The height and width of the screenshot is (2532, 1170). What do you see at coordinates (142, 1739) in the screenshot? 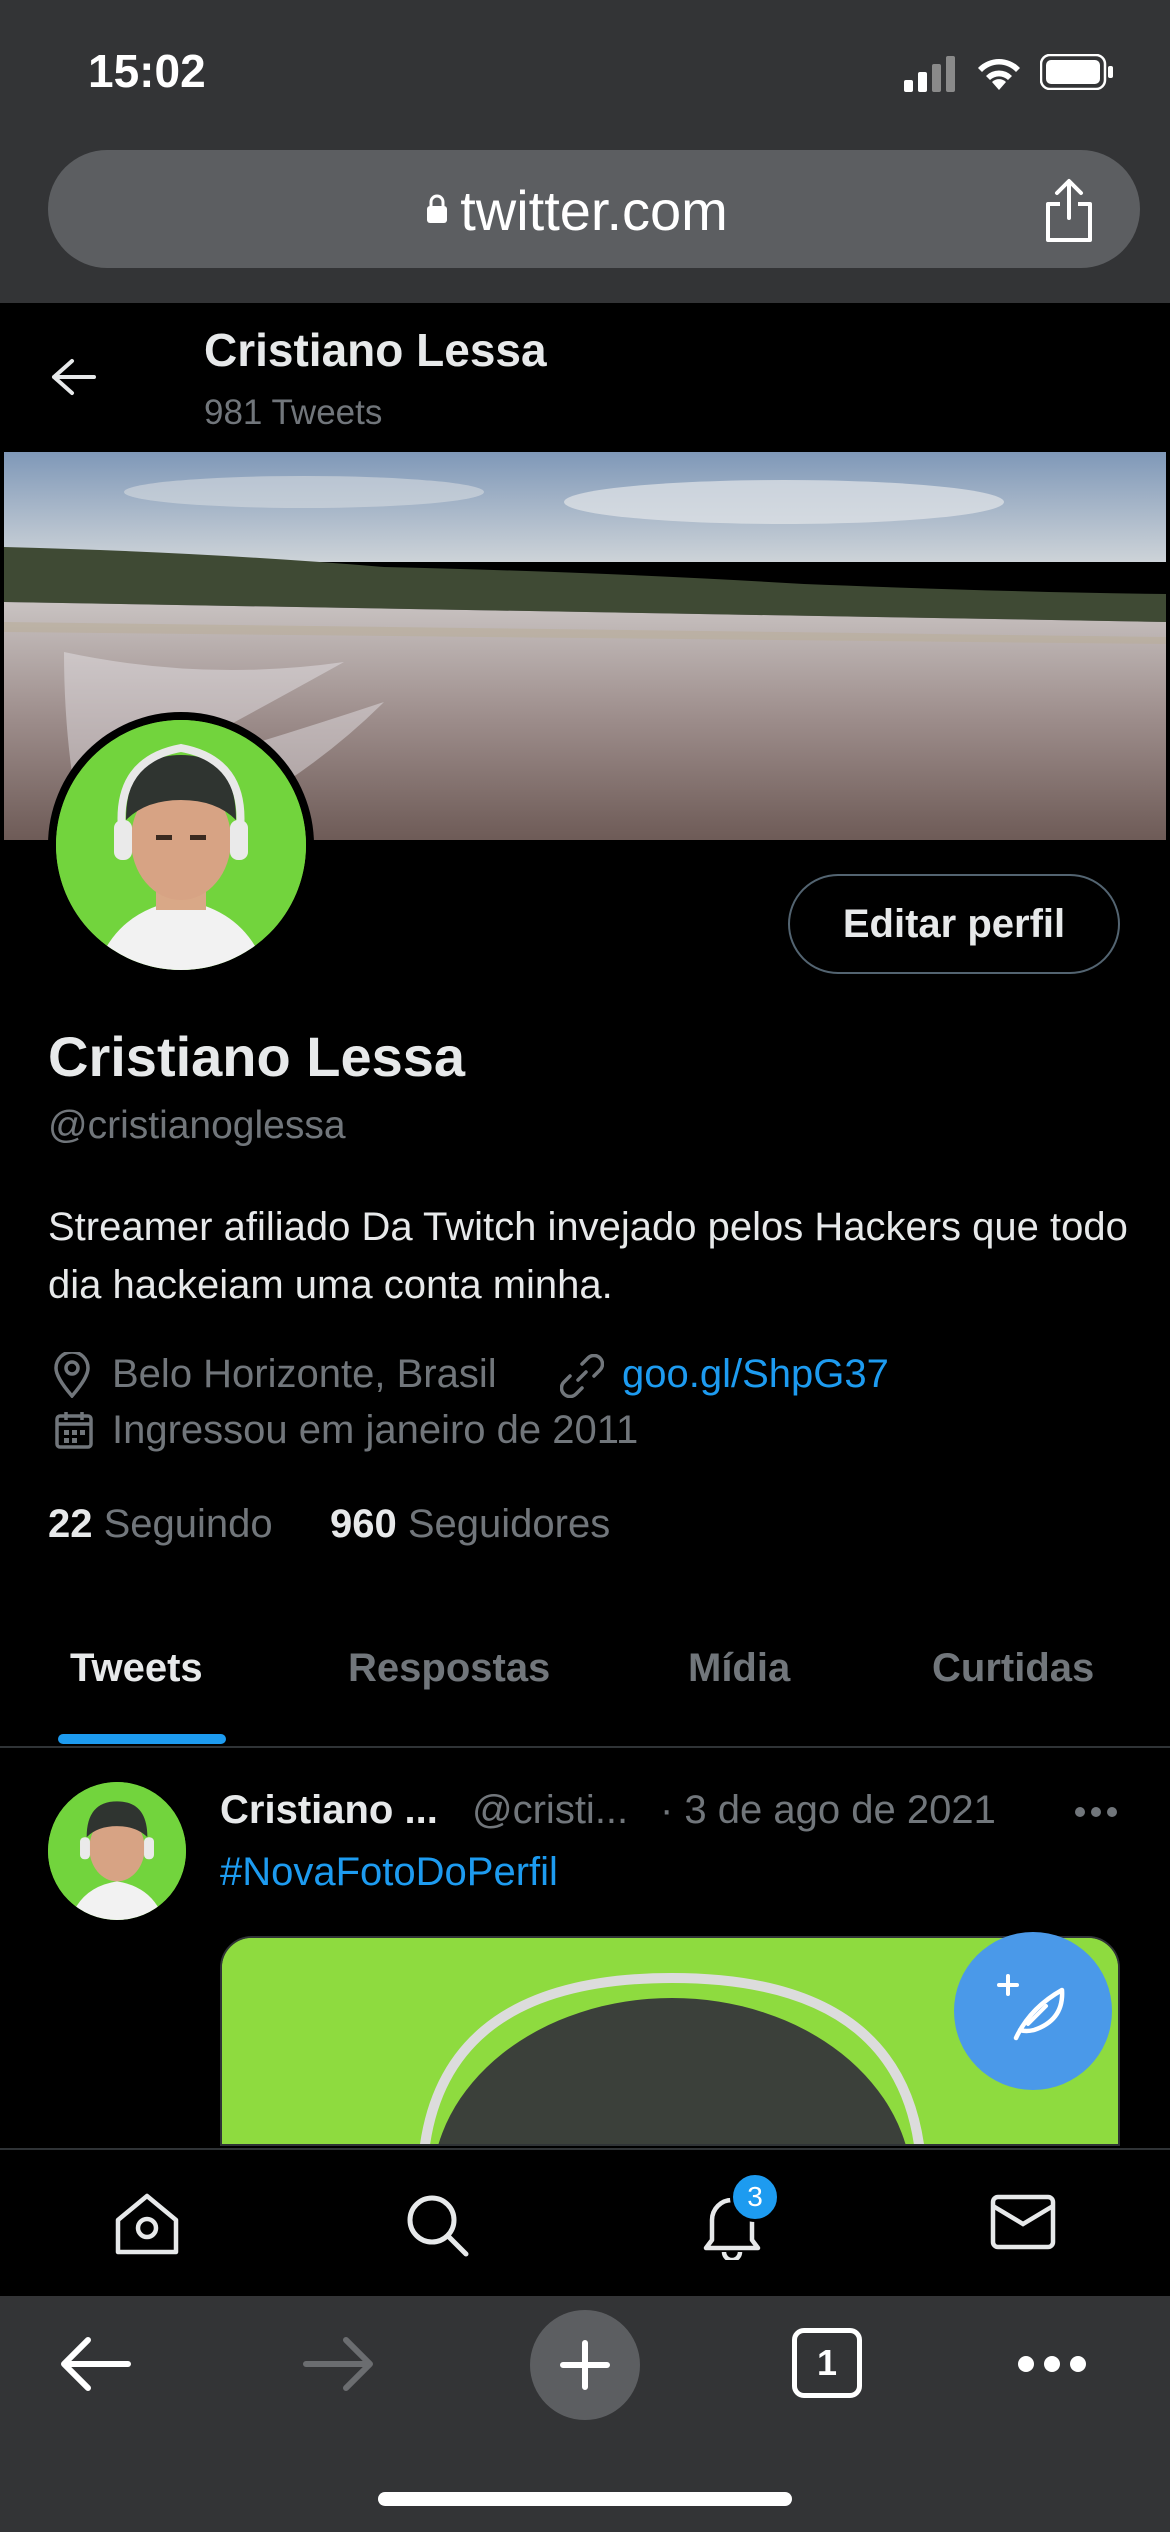
I see `active-tab-indicator` at bounding box center [142, 1739].